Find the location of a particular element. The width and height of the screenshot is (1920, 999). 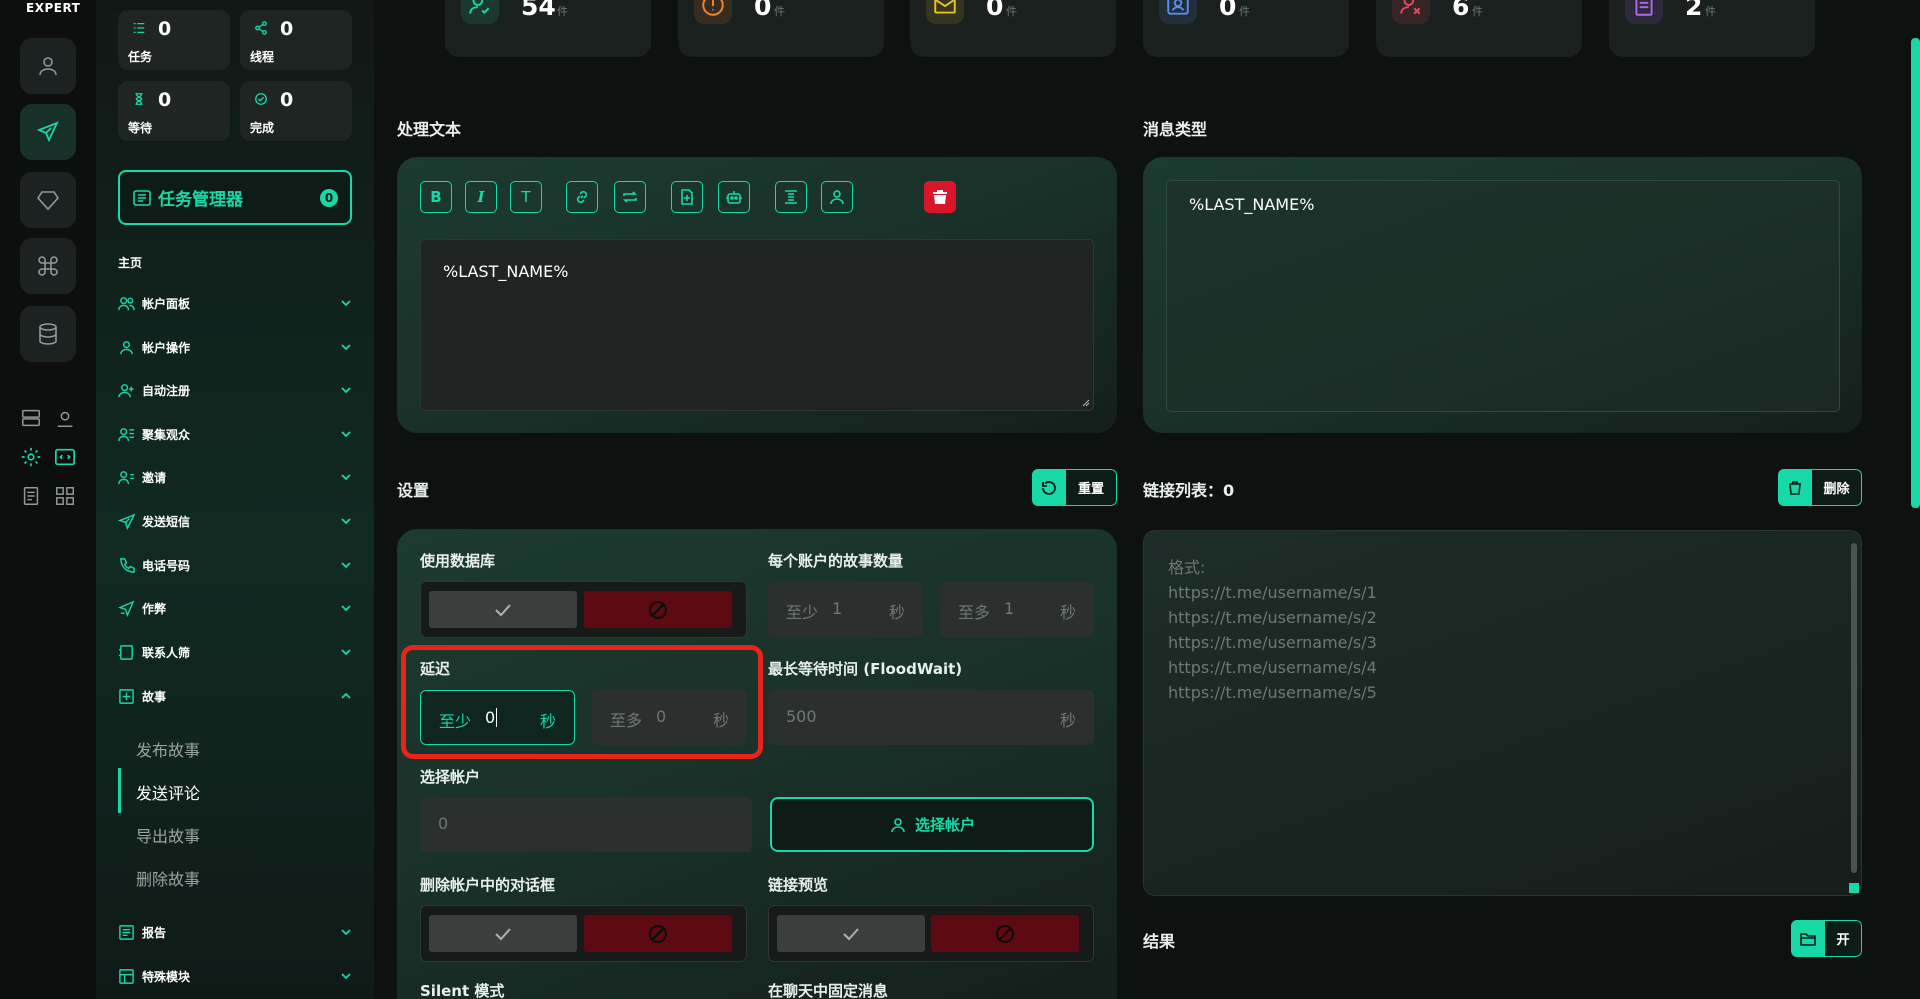

nav-item-special-modules: 特殊模块 is located at coordinates (236, 976).